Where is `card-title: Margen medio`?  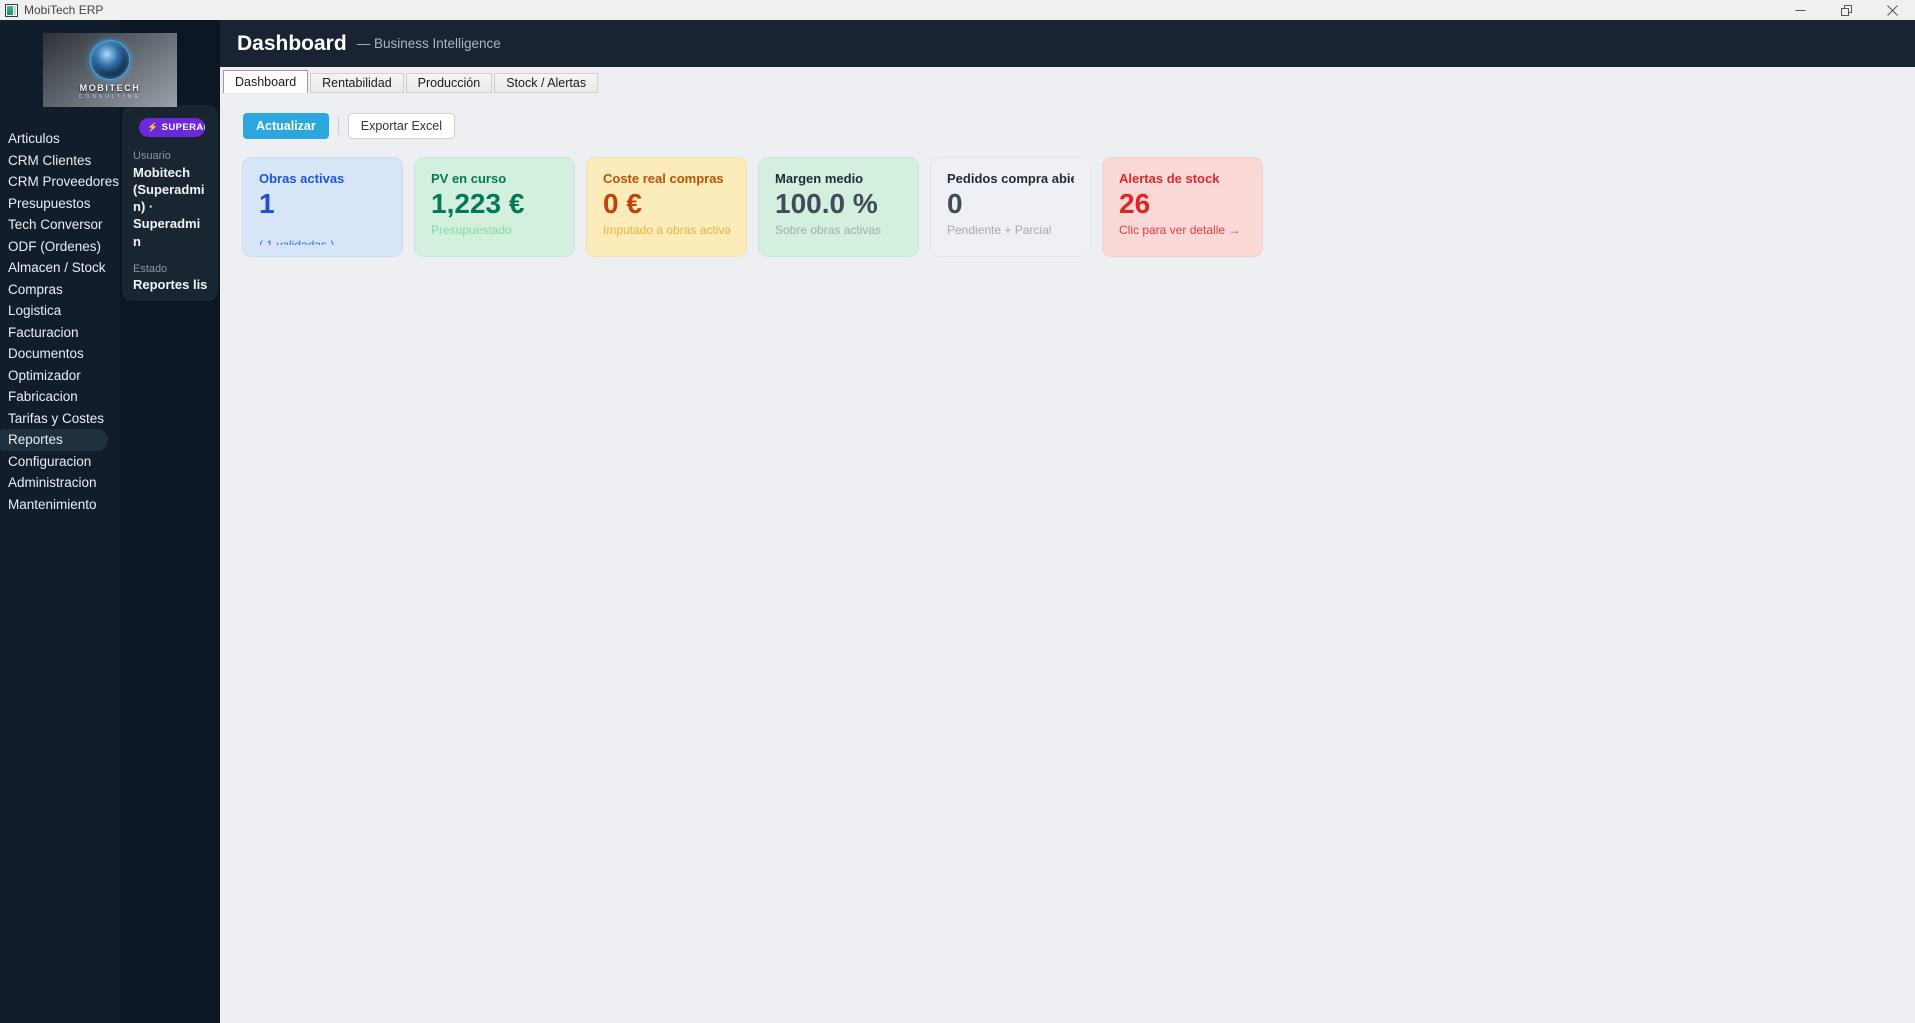 card-title: Margen medio is located at coordinates (819, 178).